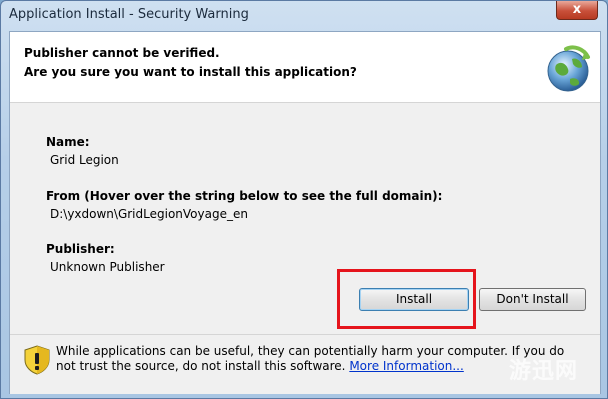  I want to click on publisher-value: Unknown Publisher, so click(107, 267).